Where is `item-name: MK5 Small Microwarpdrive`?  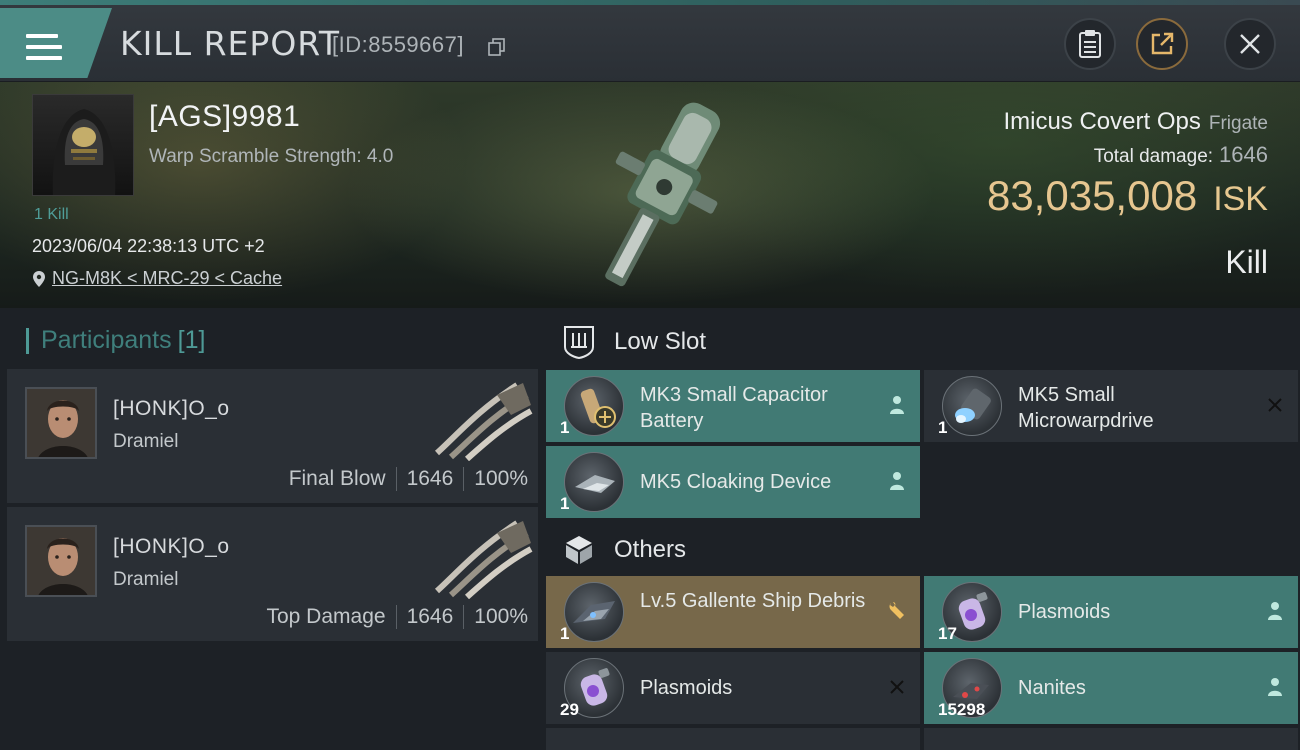
item-name: MK5 Small Microwarpdrive is located at coordinates (1086, 408).